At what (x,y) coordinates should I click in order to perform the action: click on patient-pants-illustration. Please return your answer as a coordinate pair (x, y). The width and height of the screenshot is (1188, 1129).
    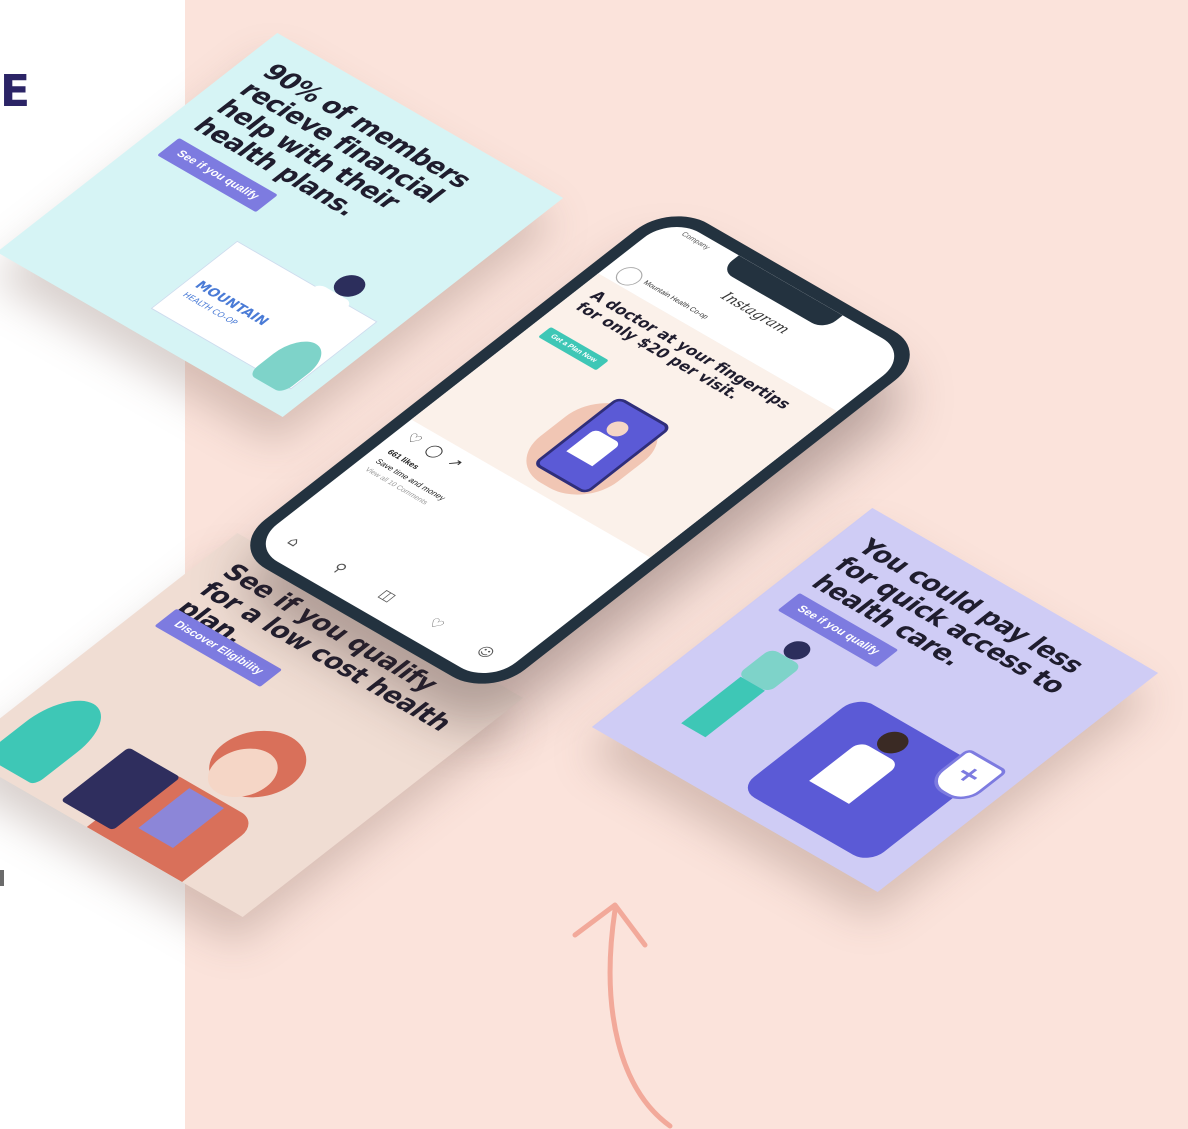
    Looking at the image, I should click on (723, 707).